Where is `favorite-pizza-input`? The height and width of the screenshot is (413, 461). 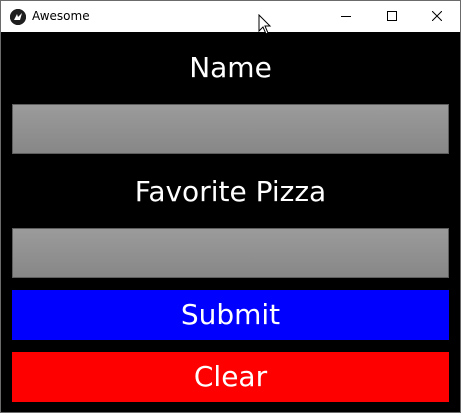 favorite-pizza-input is located at coordinates (230, 253).